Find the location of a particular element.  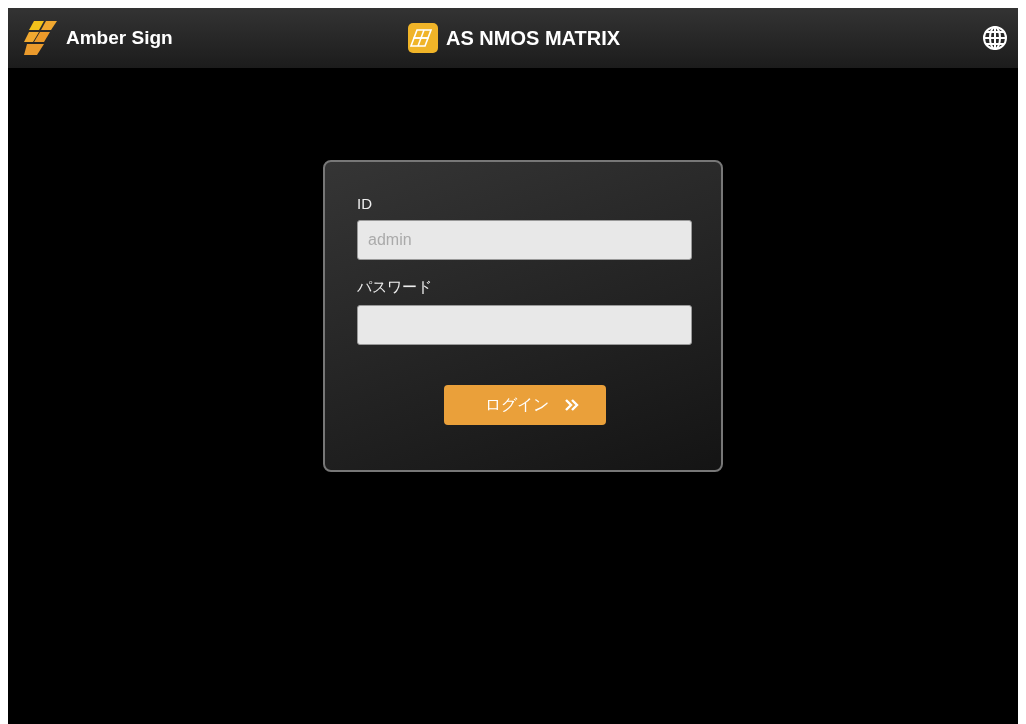

language-globe-icon is located at coordinates (995, 38).